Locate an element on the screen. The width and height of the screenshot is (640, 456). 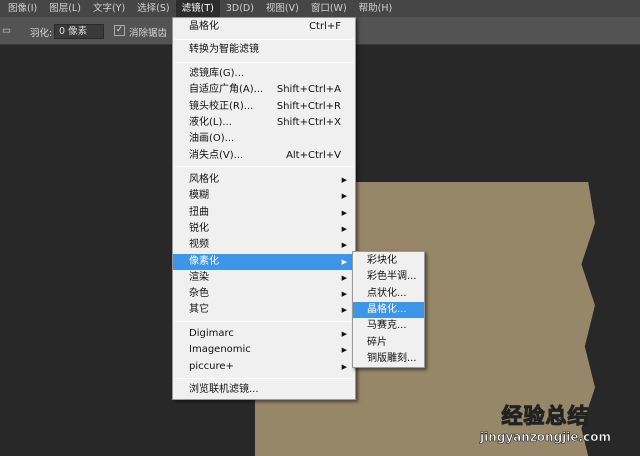
menu-item-plugin: Imagenomic ▶ is located at coordinates (264, 350).